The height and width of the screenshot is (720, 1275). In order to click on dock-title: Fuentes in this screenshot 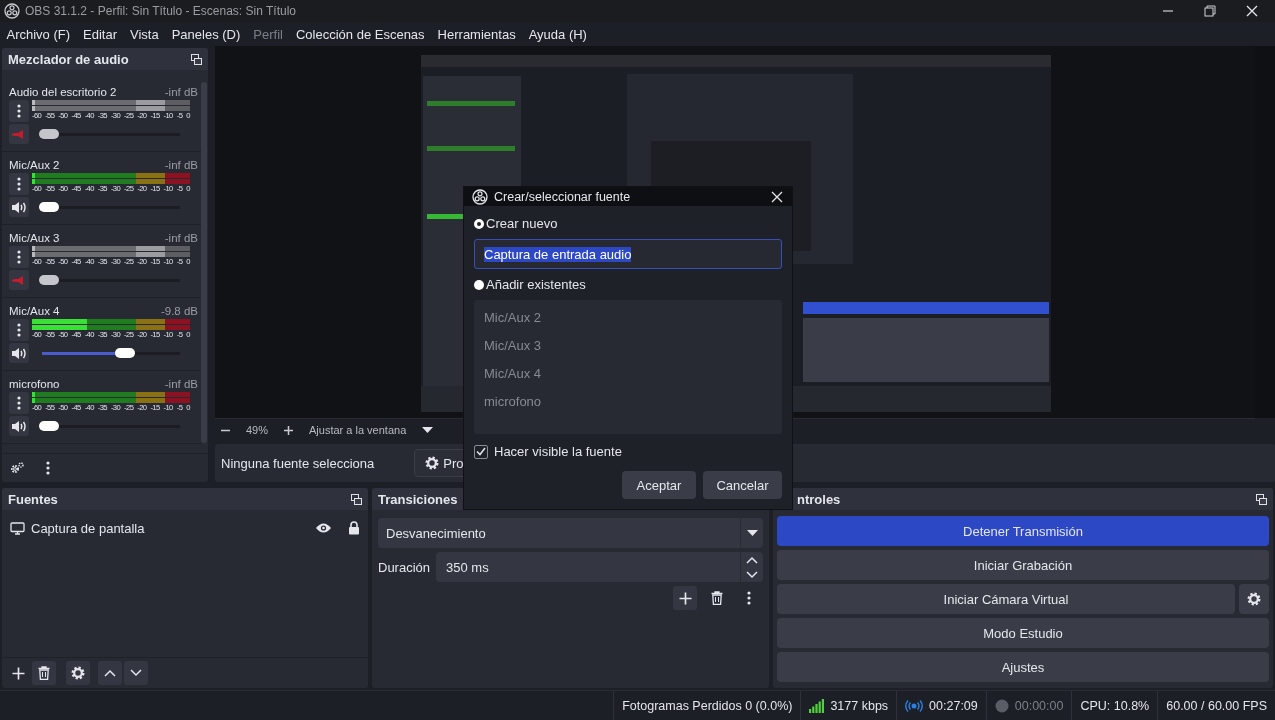, I will do `click(33, 499)`.